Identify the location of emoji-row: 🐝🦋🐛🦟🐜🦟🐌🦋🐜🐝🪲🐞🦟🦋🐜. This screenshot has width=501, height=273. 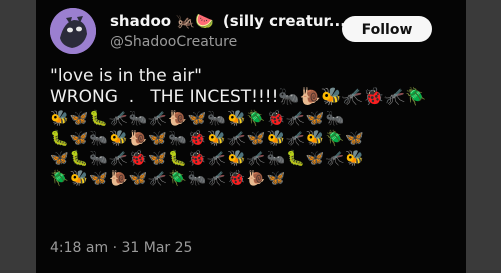
(198, 118).